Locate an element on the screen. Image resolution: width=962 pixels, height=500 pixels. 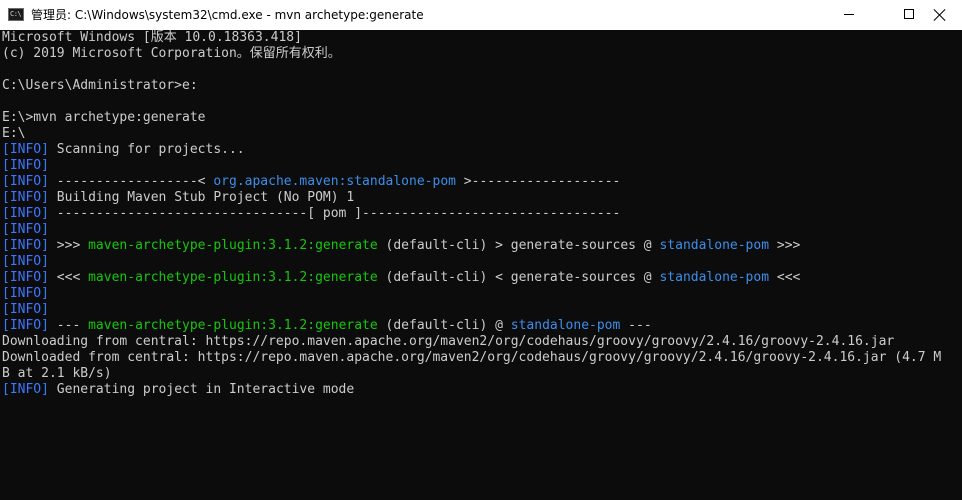
console-text: (default-cli) @ is located at coordinates (444, 325).